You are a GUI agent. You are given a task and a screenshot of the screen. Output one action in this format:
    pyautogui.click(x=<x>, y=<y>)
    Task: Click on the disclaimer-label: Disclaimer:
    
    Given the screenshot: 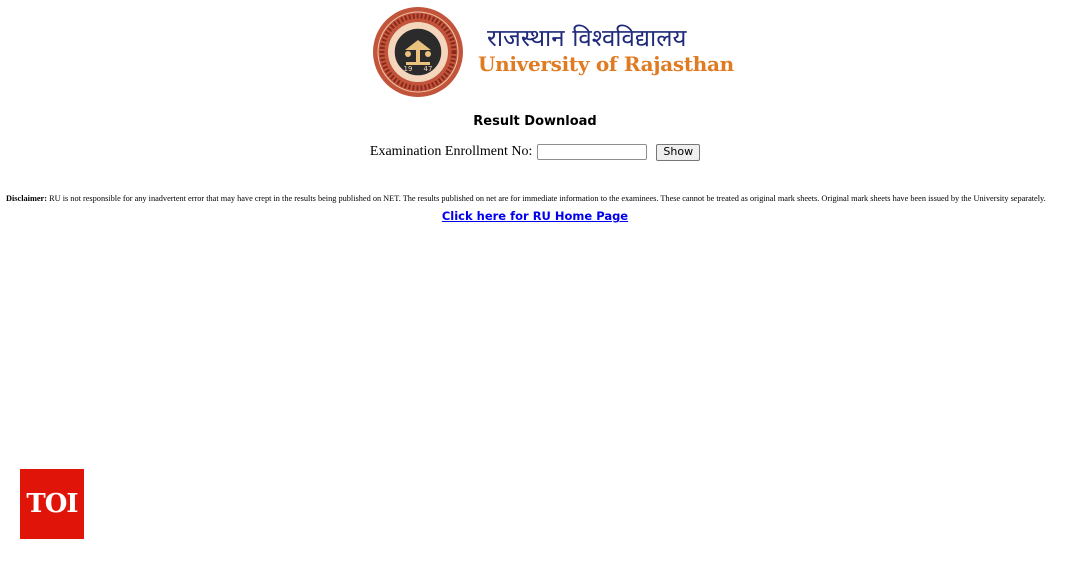 What is the action you would take?
    pyautogui.click(x=27, y=198)
    